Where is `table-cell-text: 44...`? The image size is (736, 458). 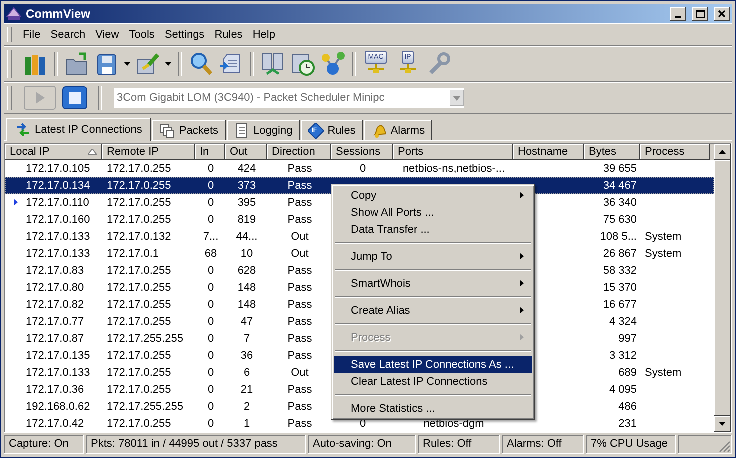 table-cell-text: 44... is located at coordinates (247, 236).